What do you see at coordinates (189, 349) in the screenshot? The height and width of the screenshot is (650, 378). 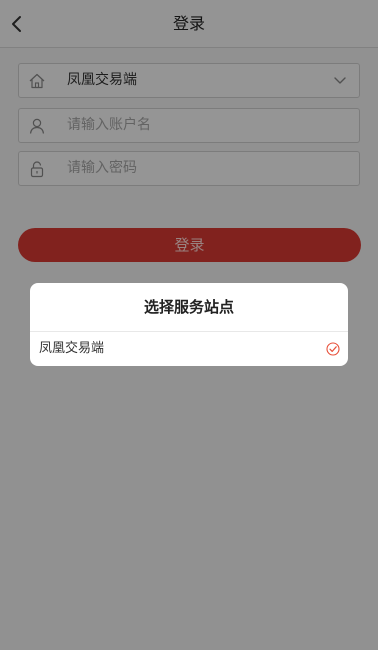 I see `station-option: 凤凰交易端` at bounding box center [189, 349].